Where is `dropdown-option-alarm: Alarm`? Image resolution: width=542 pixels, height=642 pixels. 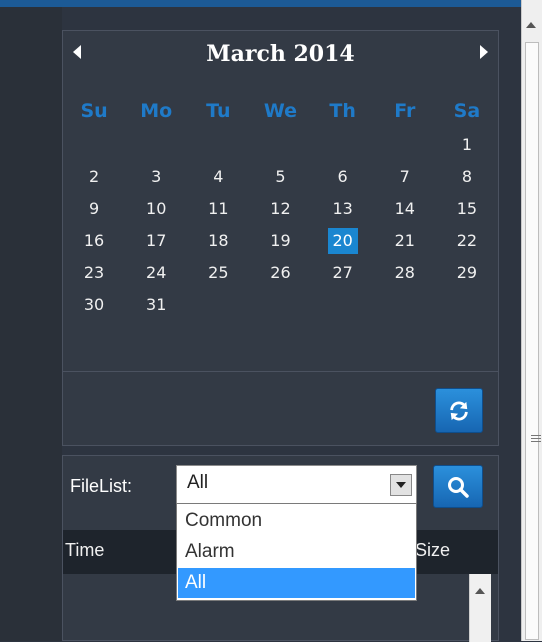
dropdown-option-alarm: Alarm is located at coordinates (296, 552).